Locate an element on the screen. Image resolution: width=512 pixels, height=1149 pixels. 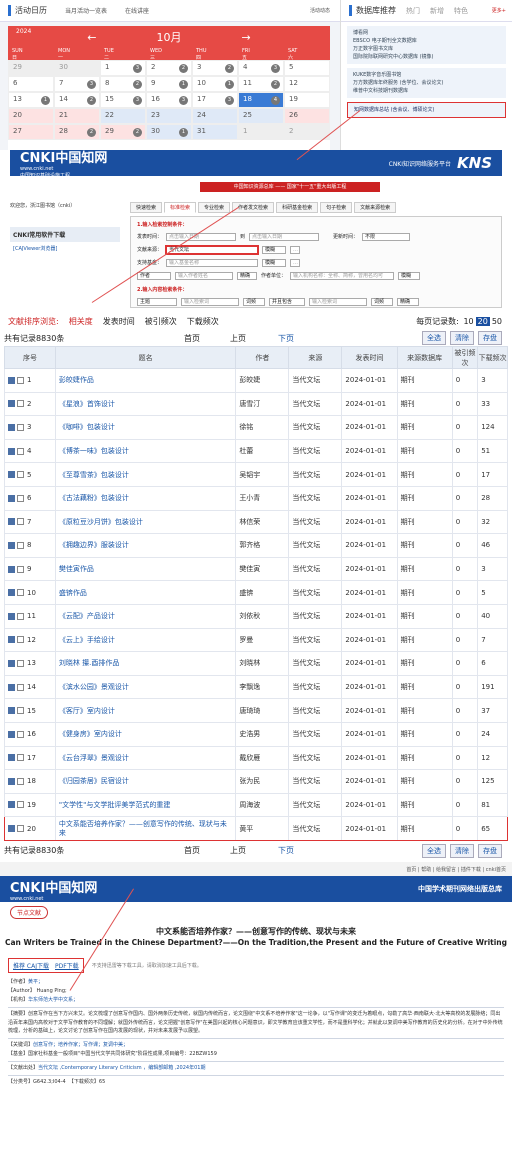
title-cell: 《至尊雪茶》包装设计 is located at coordinates (145, 474).